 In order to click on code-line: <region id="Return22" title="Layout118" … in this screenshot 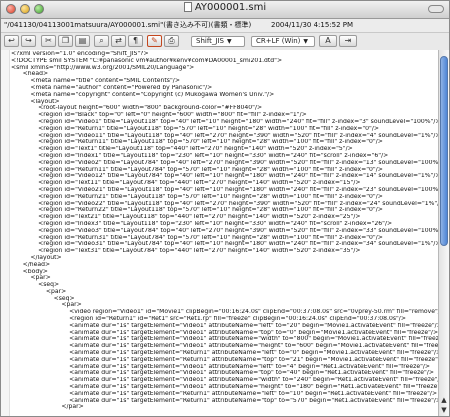, I will do `click(224, 210)`.